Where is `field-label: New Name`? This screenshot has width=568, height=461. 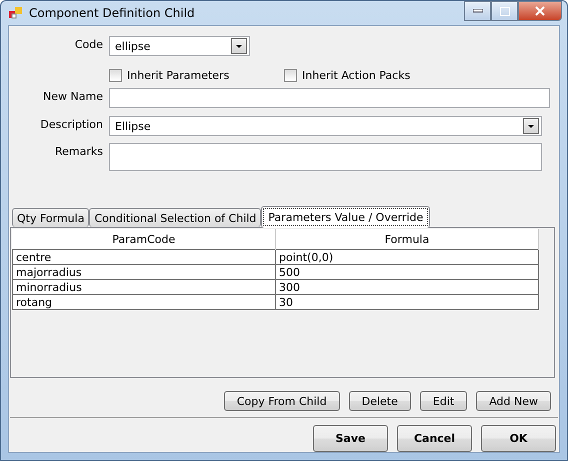 field-label: New Name is located at coordinates (72, 97).